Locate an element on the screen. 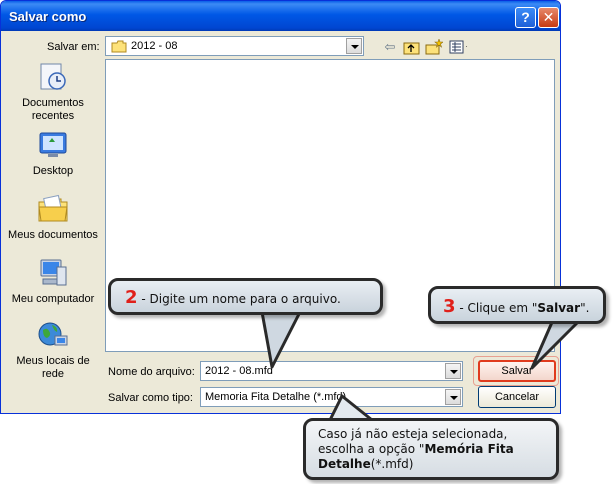 This screenshot has width=613, height=484. step-number: 2 is located at coordinates (131, 297).